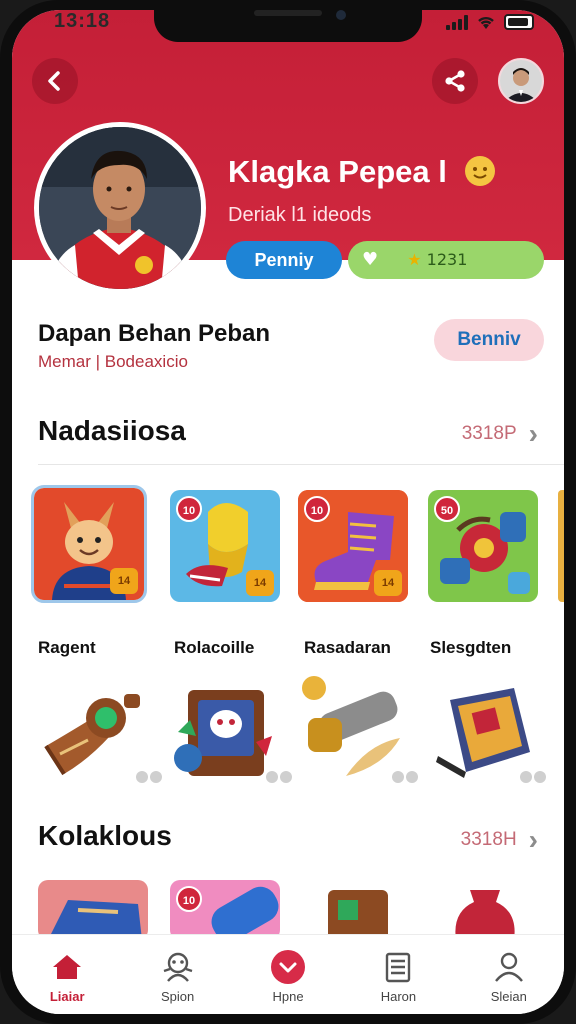 The height and width of the screenshot is (1024, 576). I want to click on tab-label: Liaiar, so click(67, 996).